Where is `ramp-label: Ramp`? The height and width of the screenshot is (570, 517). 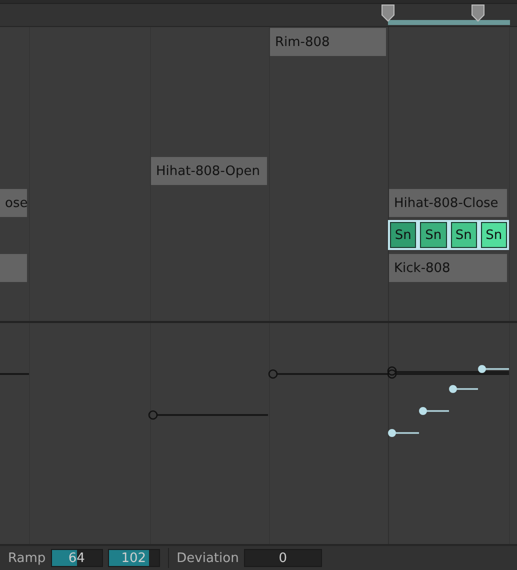 ramp-label: Ramp is located at coordinates (27, 558).